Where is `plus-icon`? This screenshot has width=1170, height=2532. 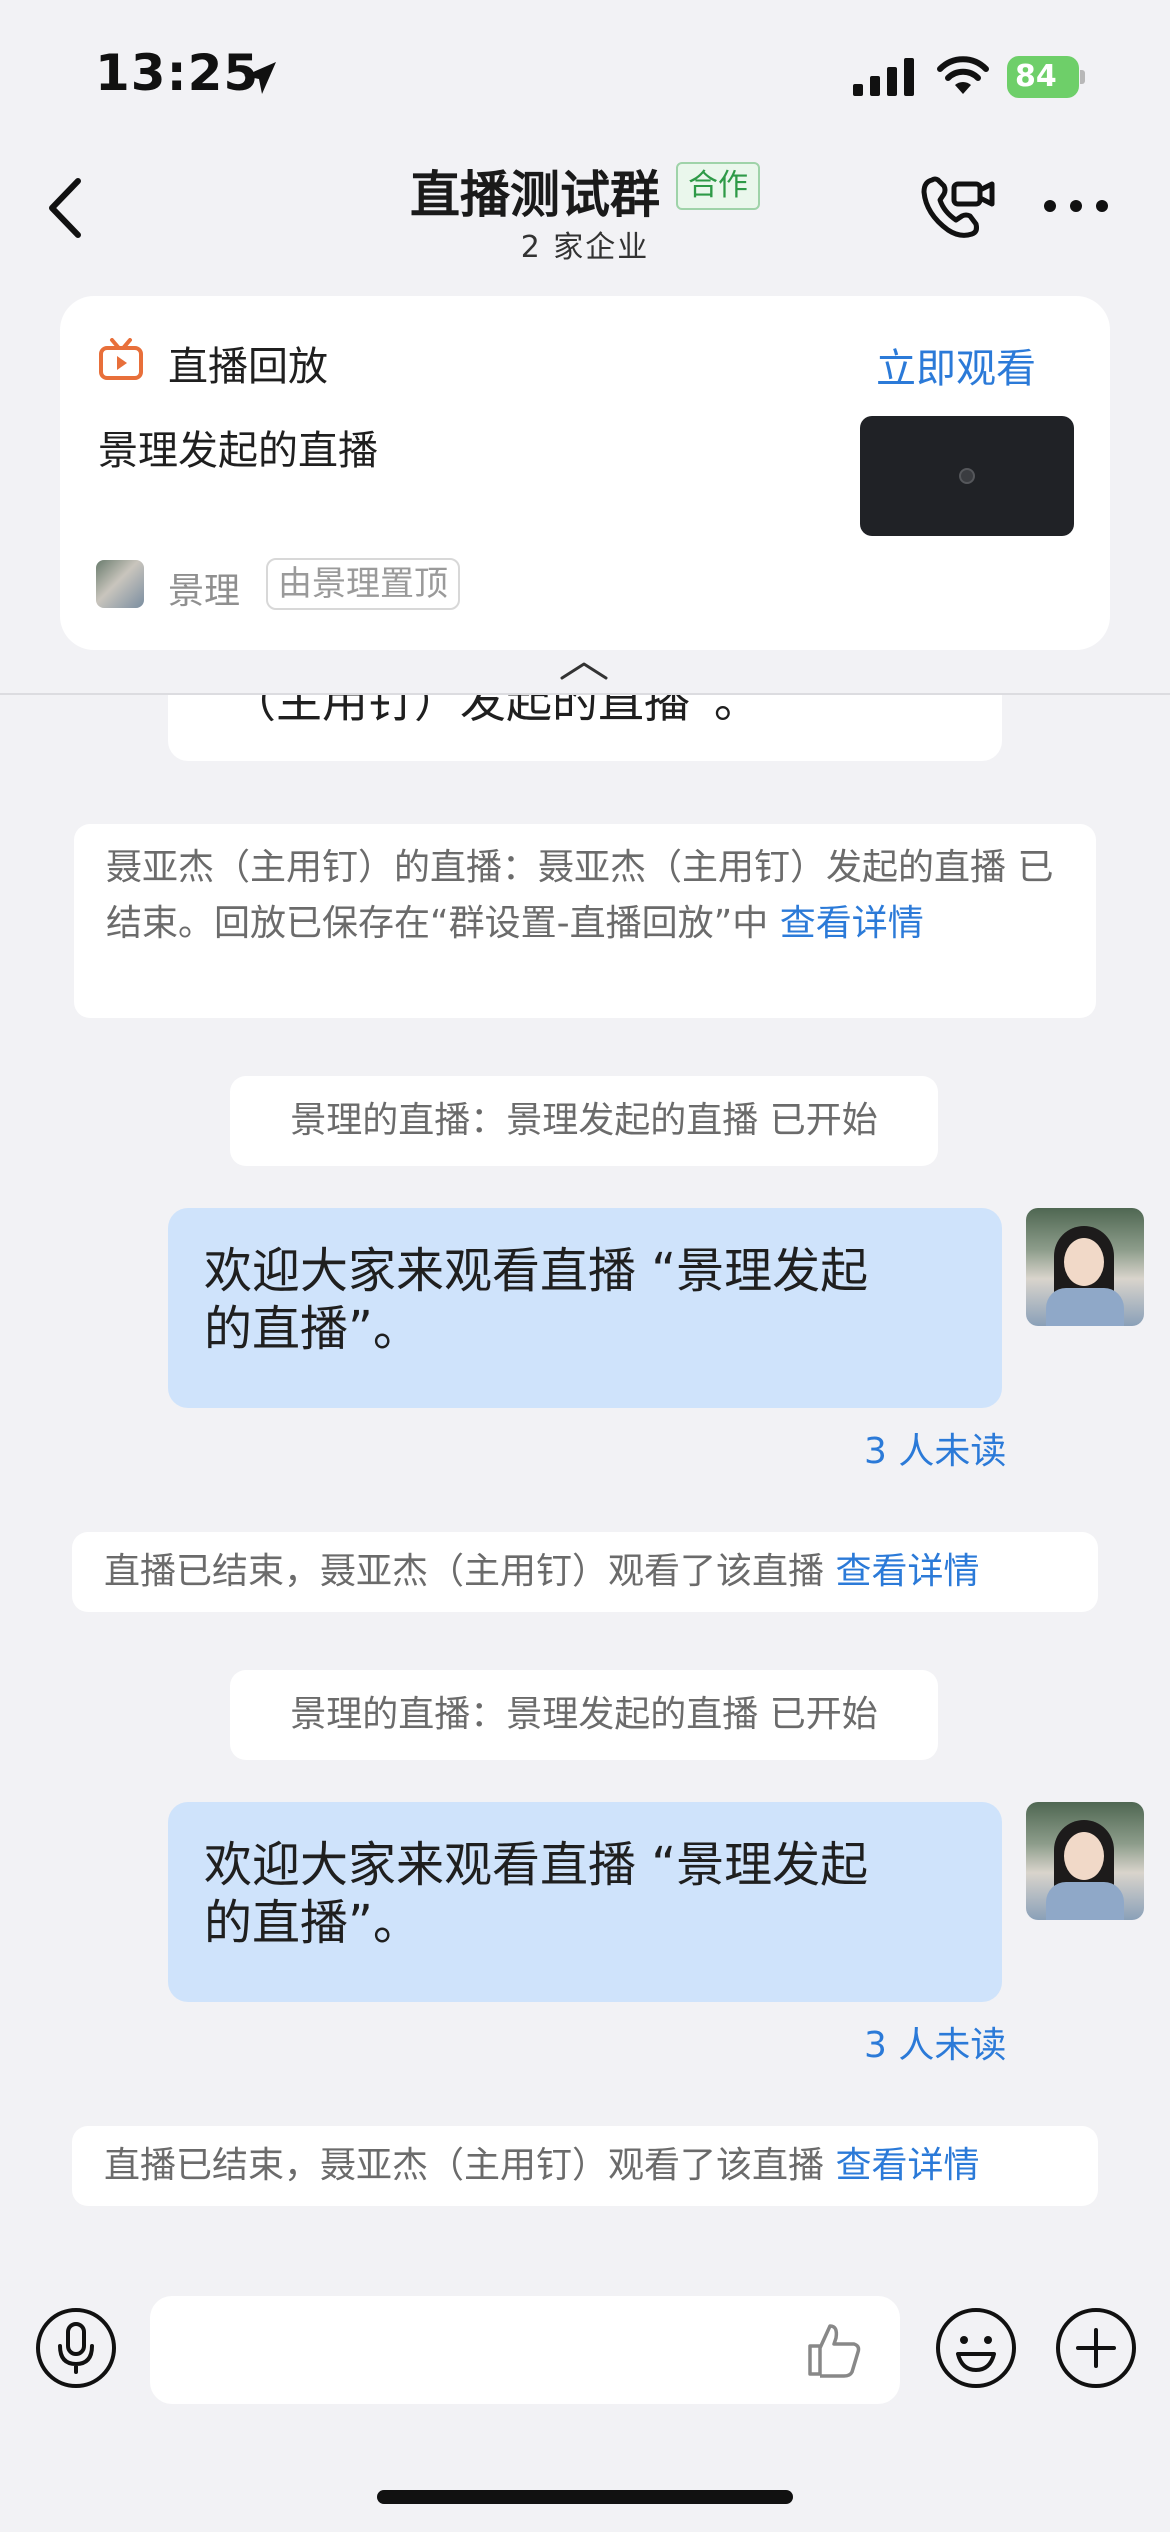 plus-icon is located at coordinates (1096, 2348).